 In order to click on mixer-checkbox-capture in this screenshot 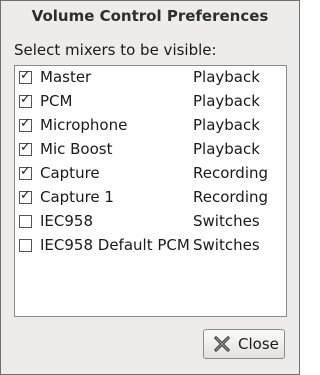, I will do `click(25, 172)`.